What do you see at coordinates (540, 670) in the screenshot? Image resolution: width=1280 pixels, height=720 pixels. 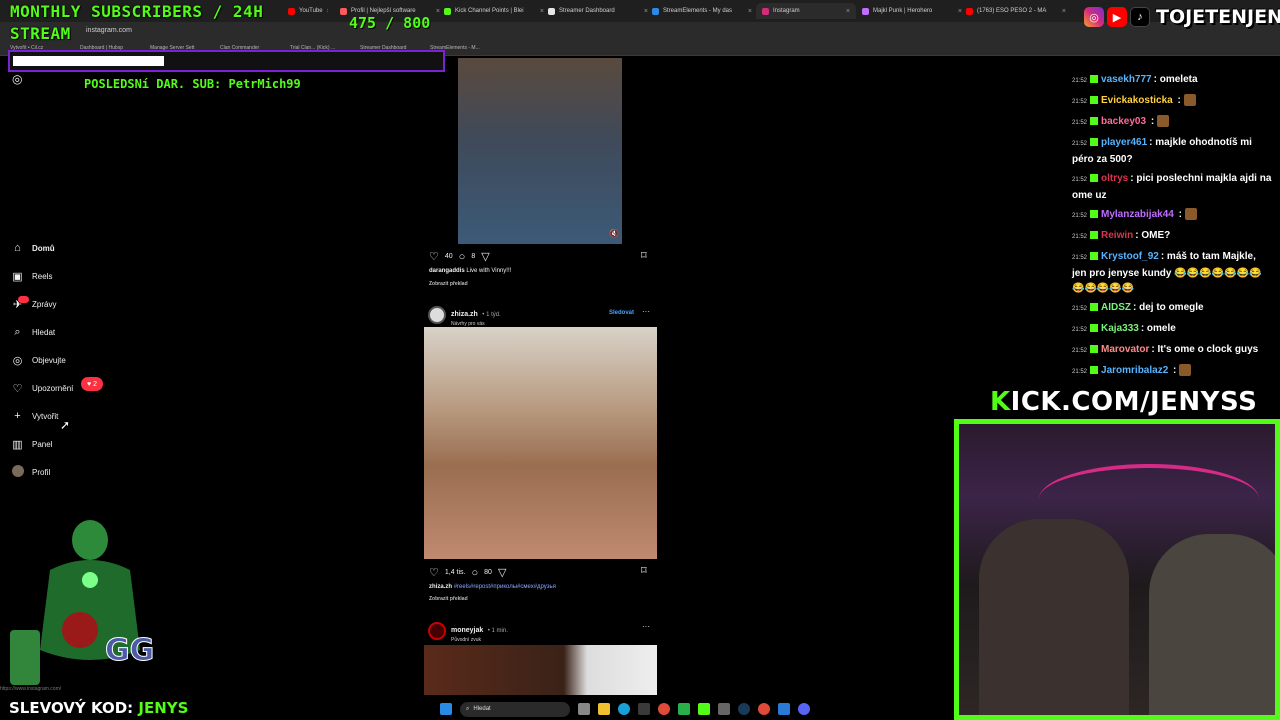 I see `post-3-video` at bounding box center [540, 670].